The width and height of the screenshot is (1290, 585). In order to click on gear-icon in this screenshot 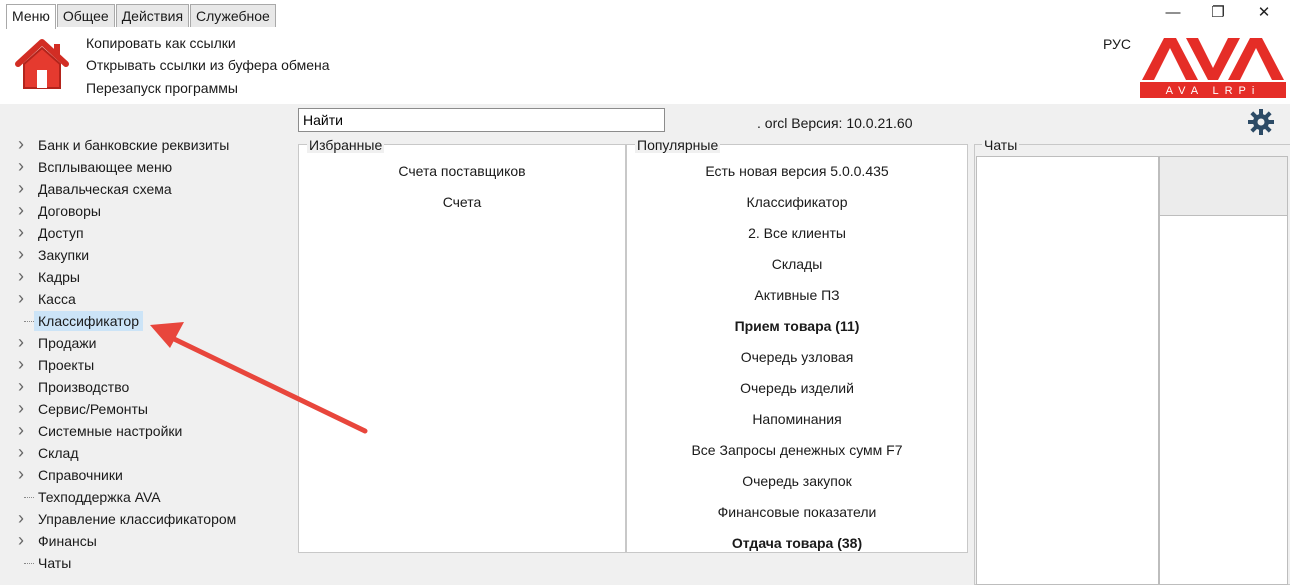, I will do `click(1261, 122)`.